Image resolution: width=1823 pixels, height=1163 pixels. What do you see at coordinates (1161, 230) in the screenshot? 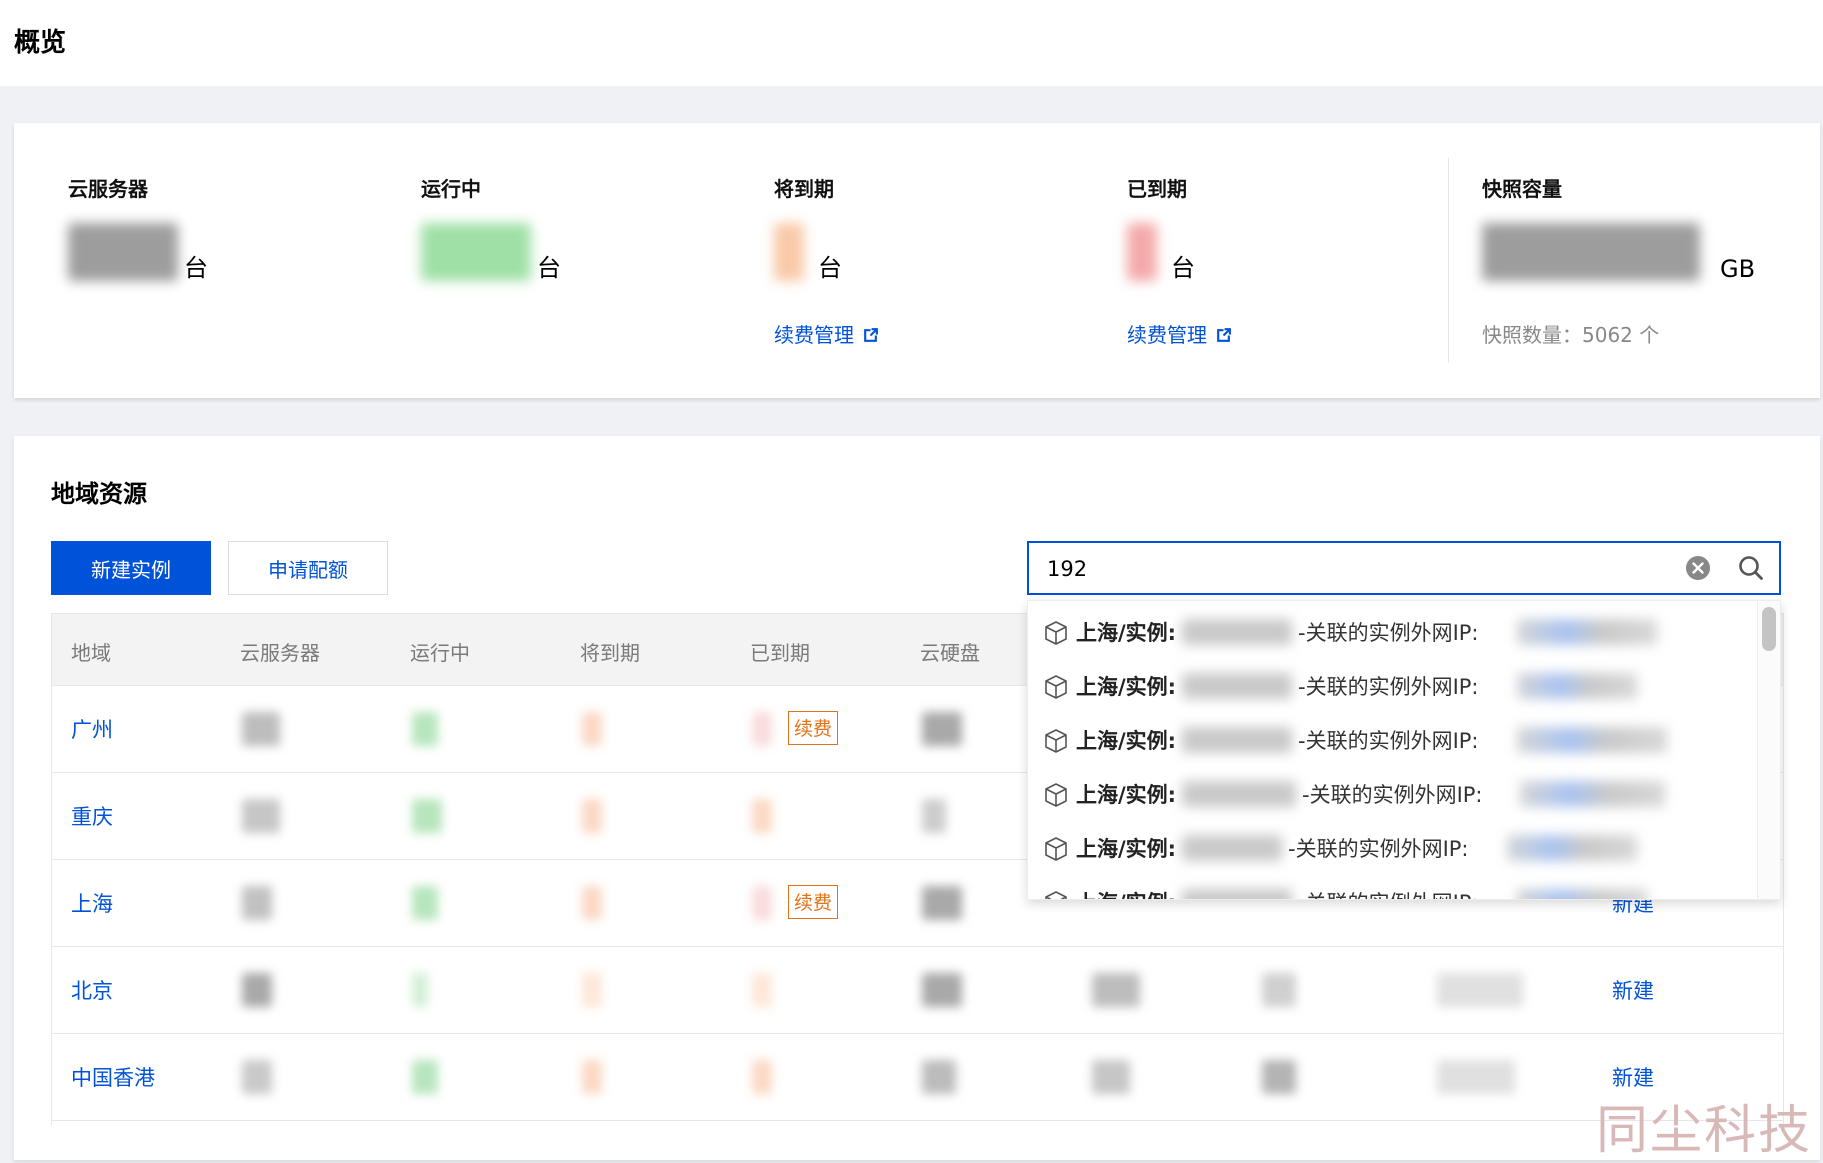
I see `overview-expired: 已到期 台` at bounding box center [1161, 230].